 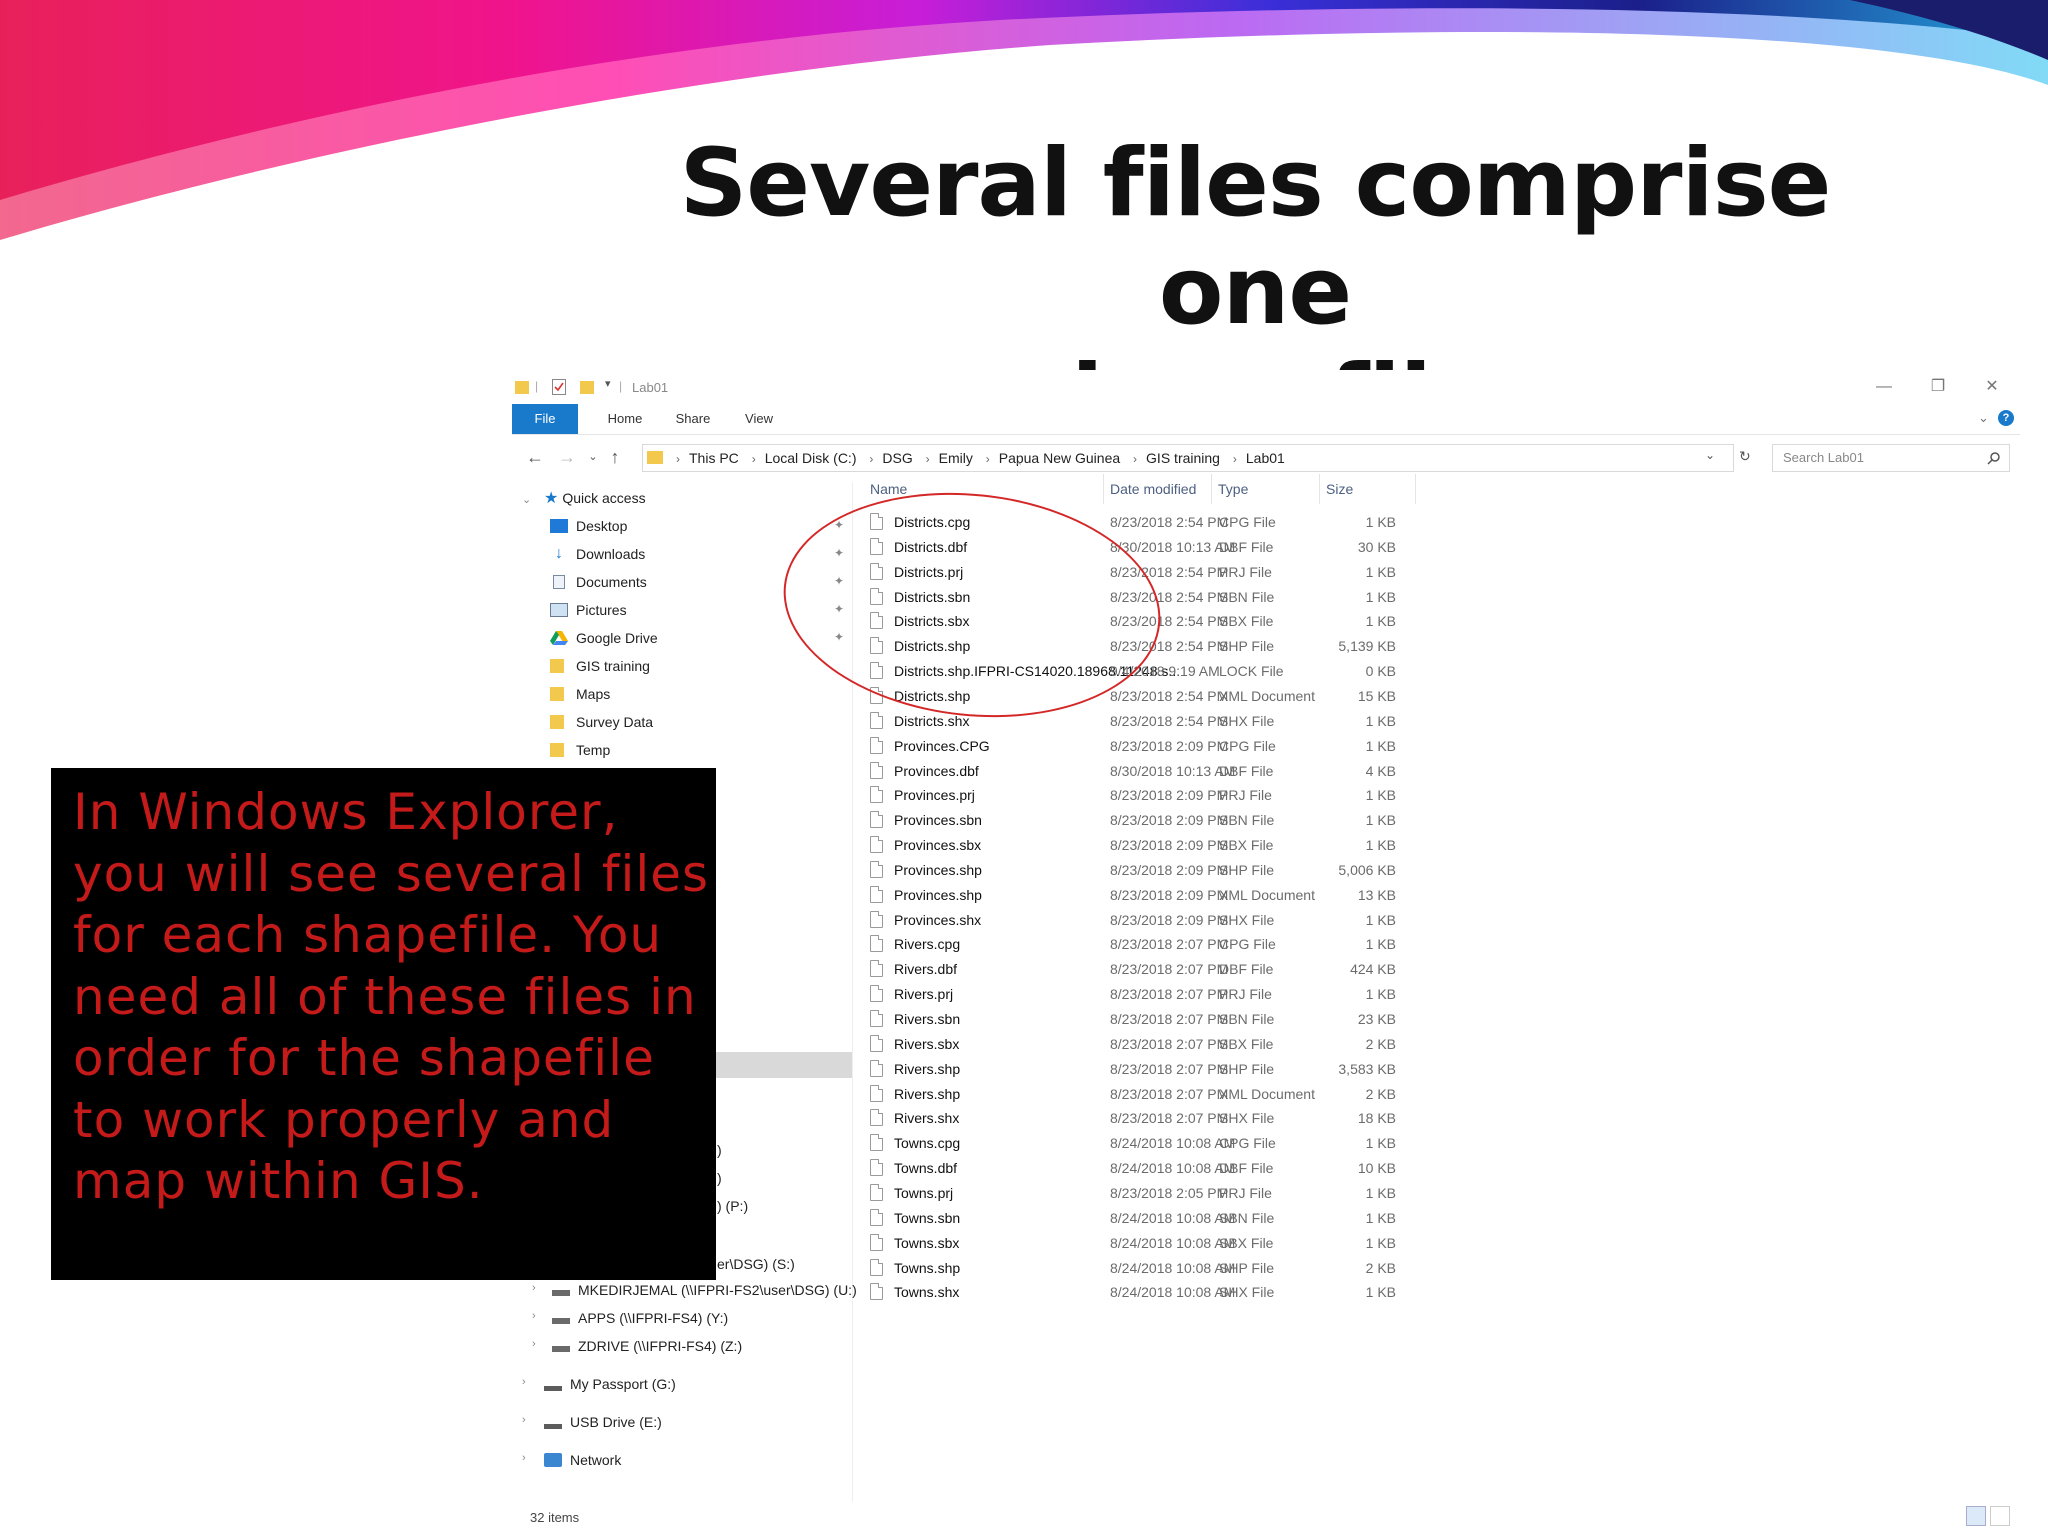 I want to click on search-input: Search Lab01, so click(x=1891, y=458).